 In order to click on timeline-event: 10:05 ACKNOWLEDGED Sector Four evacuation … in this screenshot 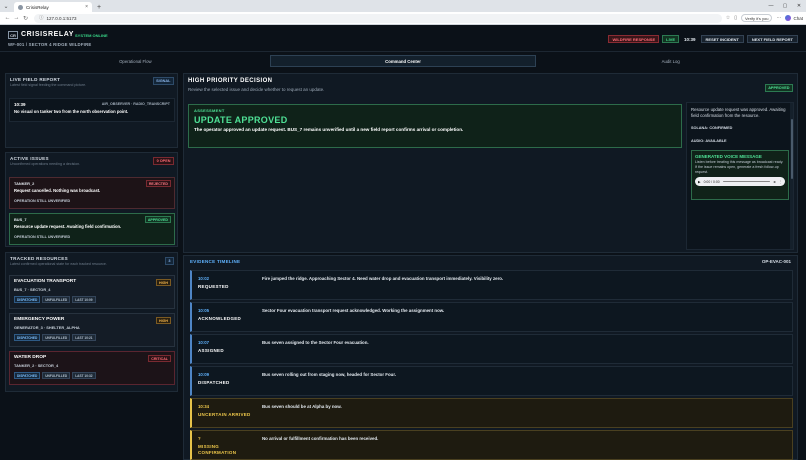, I will do `click(491, 317)`.